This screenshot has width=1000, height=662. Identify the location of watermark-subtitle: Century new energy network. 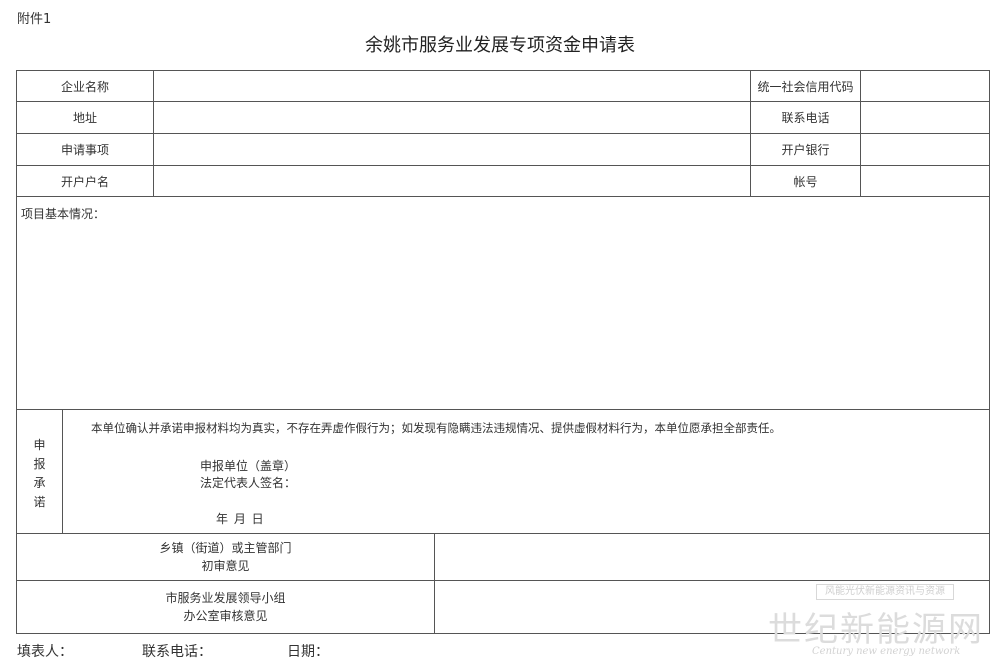
(886, 651).